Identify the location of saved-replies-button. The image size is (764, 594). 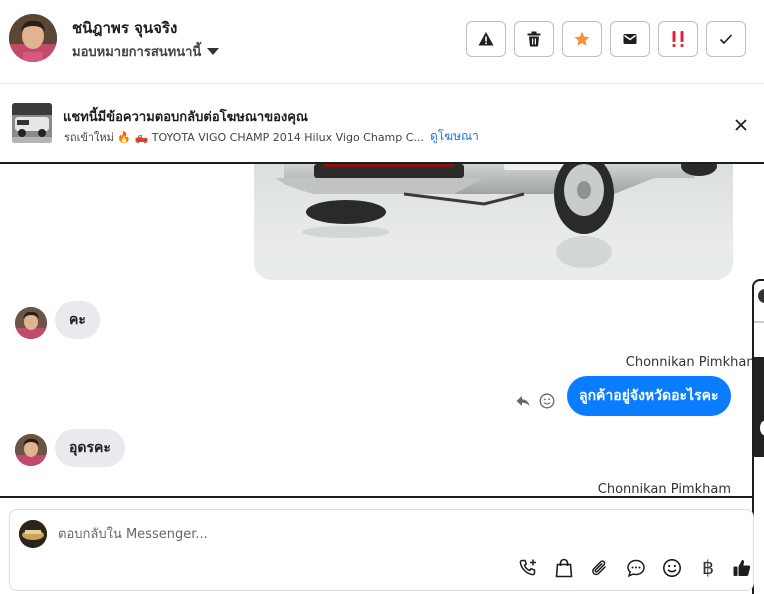
(636, 568).